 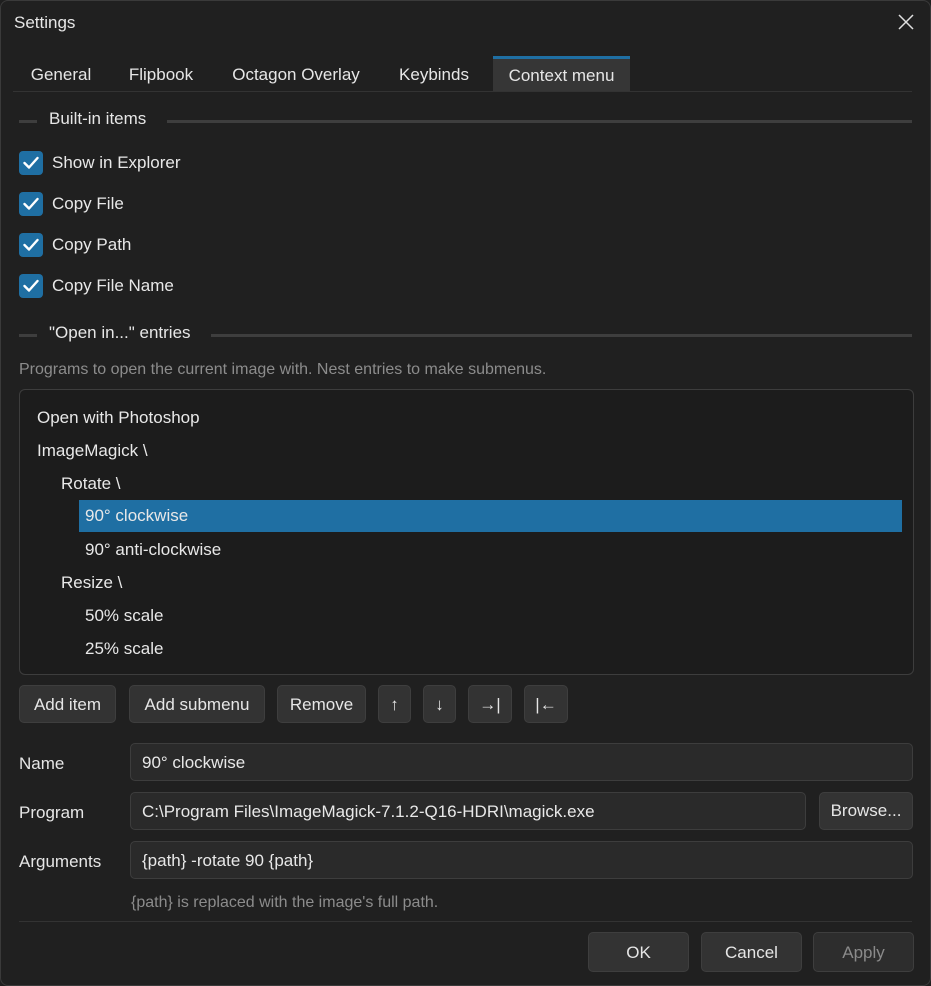 I want to click on tree-item: ImageMagick \, so click(x=92, y=451).